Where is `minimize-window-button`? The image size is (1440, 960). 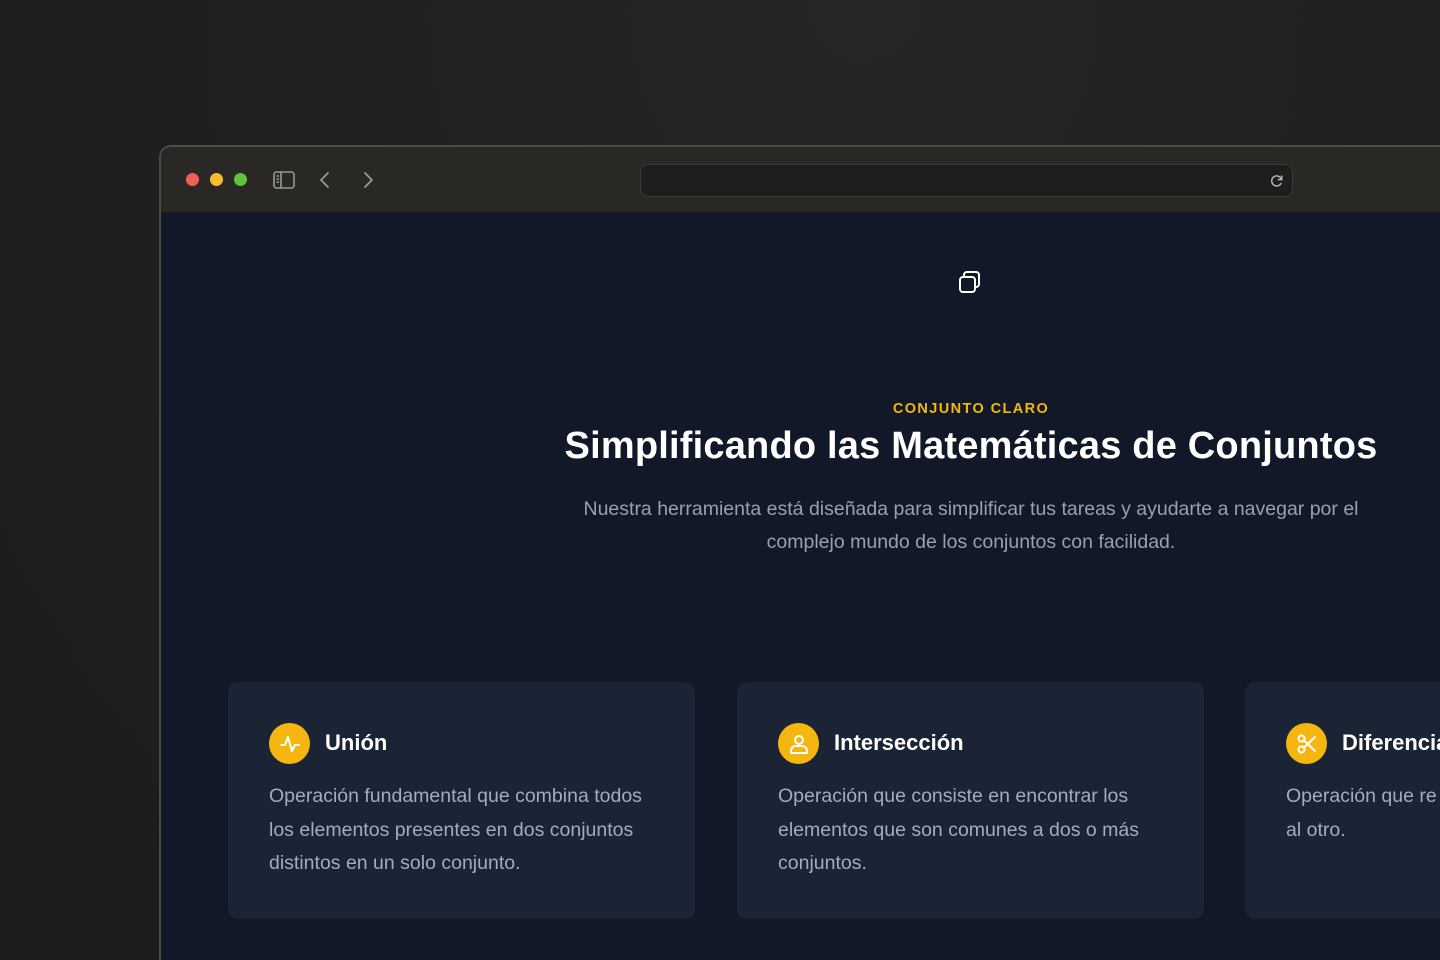 minimize-window-button is located at coordinates (216, 179).